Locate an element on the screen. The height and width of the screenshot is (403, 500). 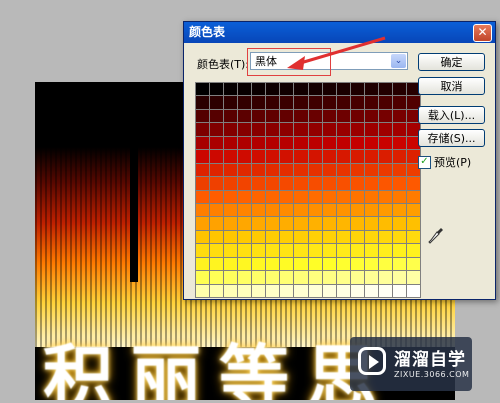
chevron-down-icon: ⌄ is located at coordinates (398, 61).